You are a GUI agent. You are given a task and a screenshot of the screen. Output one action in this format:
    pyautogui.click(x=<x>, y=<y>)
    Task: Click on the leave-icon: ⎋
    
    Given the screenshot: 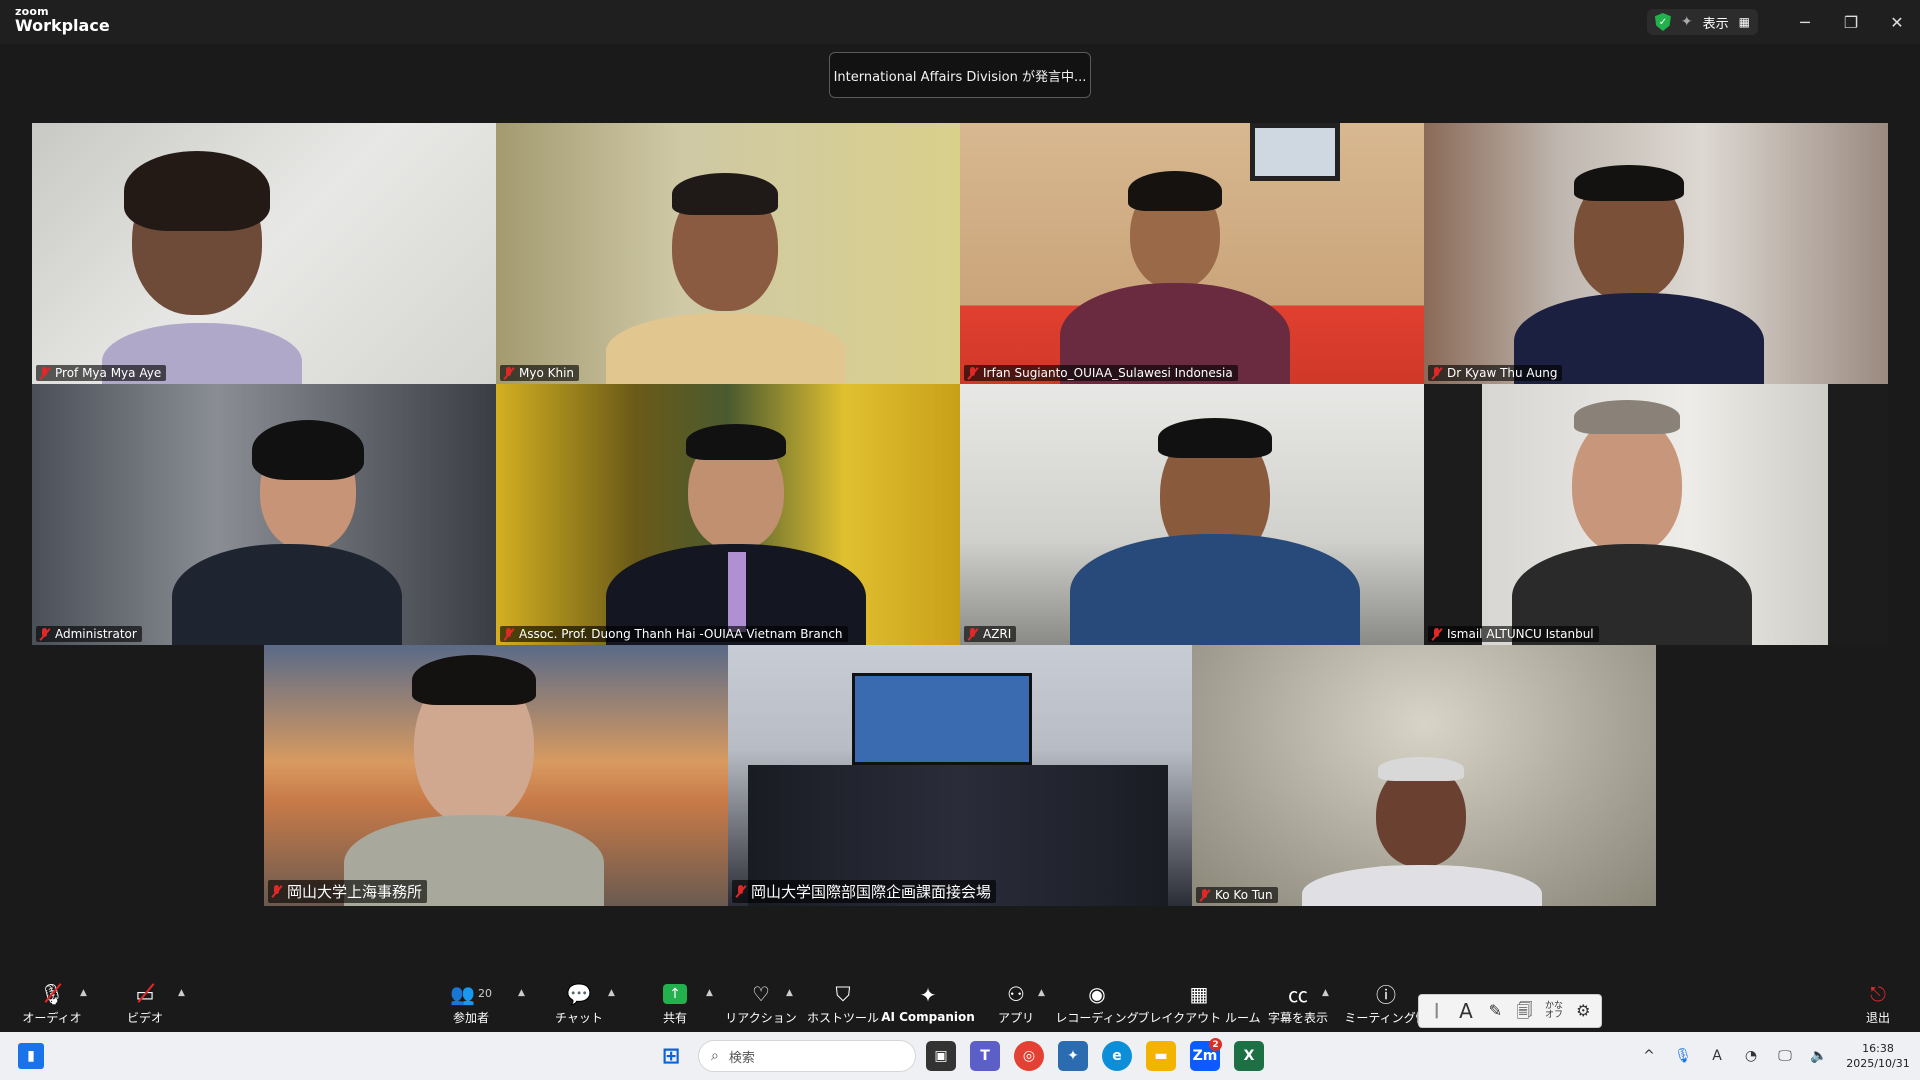 What is the action you would take?
    pyautogui.click(x=1878, y=993)
    